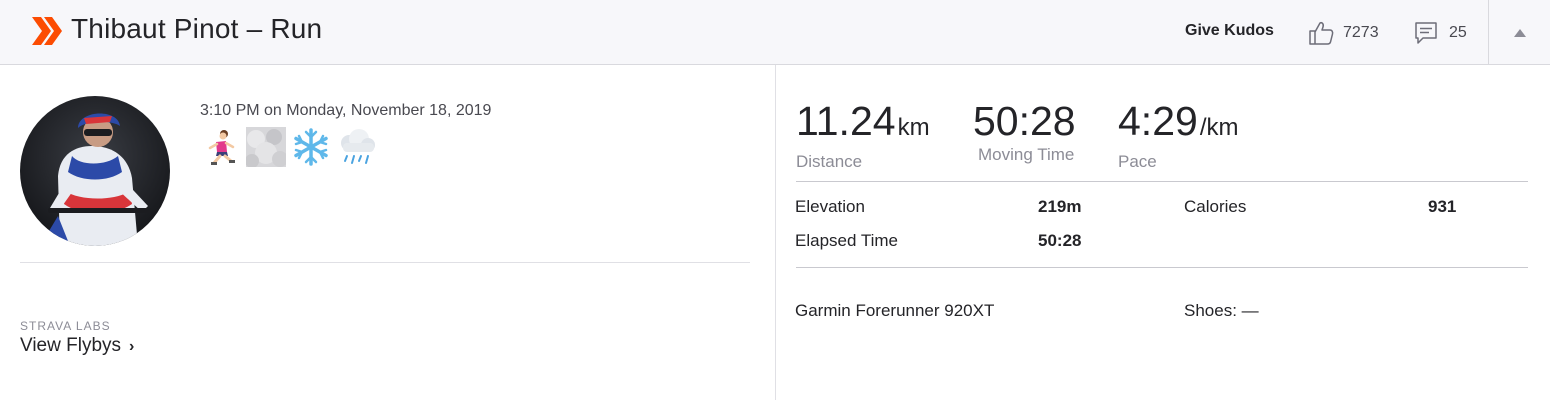 This screenshot has width=1550, height=400. Describe the element at coordinates (1215, 206) in the screenshot. I see `calories-label: Calories` at that location.